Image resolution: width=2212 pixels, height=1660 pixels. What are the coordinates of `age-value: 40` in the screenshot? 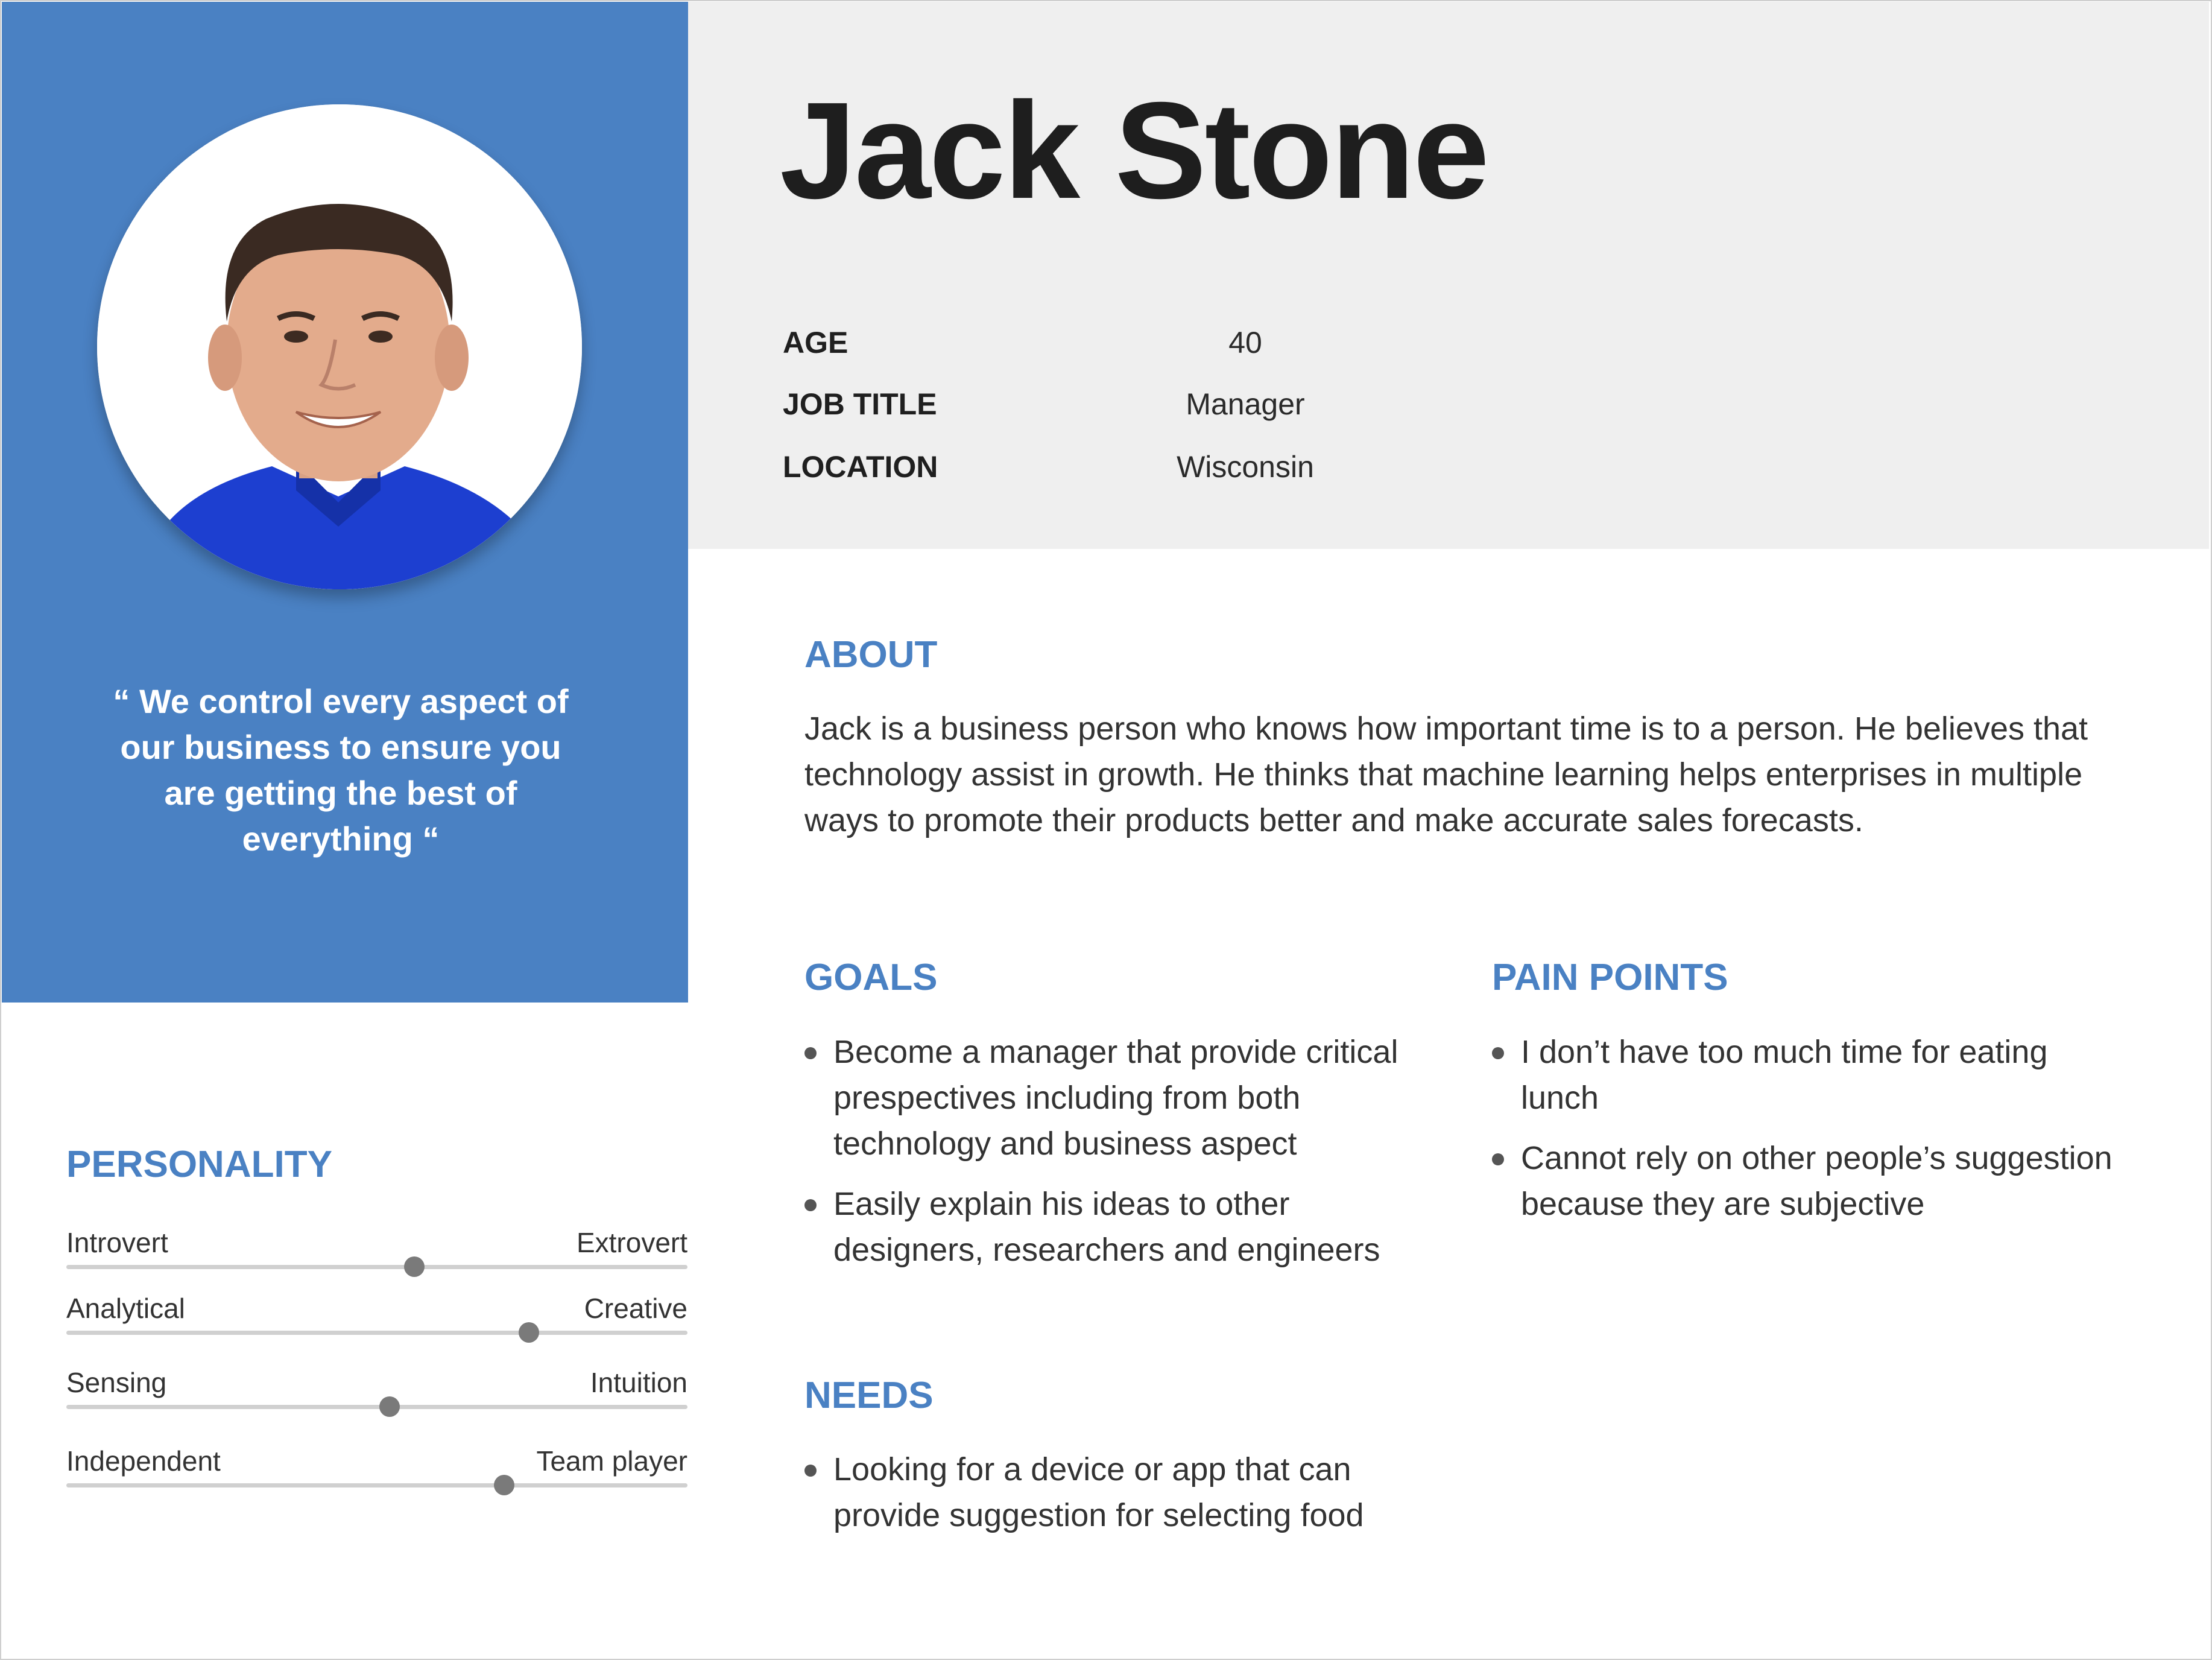 It's located at (1245, 343).